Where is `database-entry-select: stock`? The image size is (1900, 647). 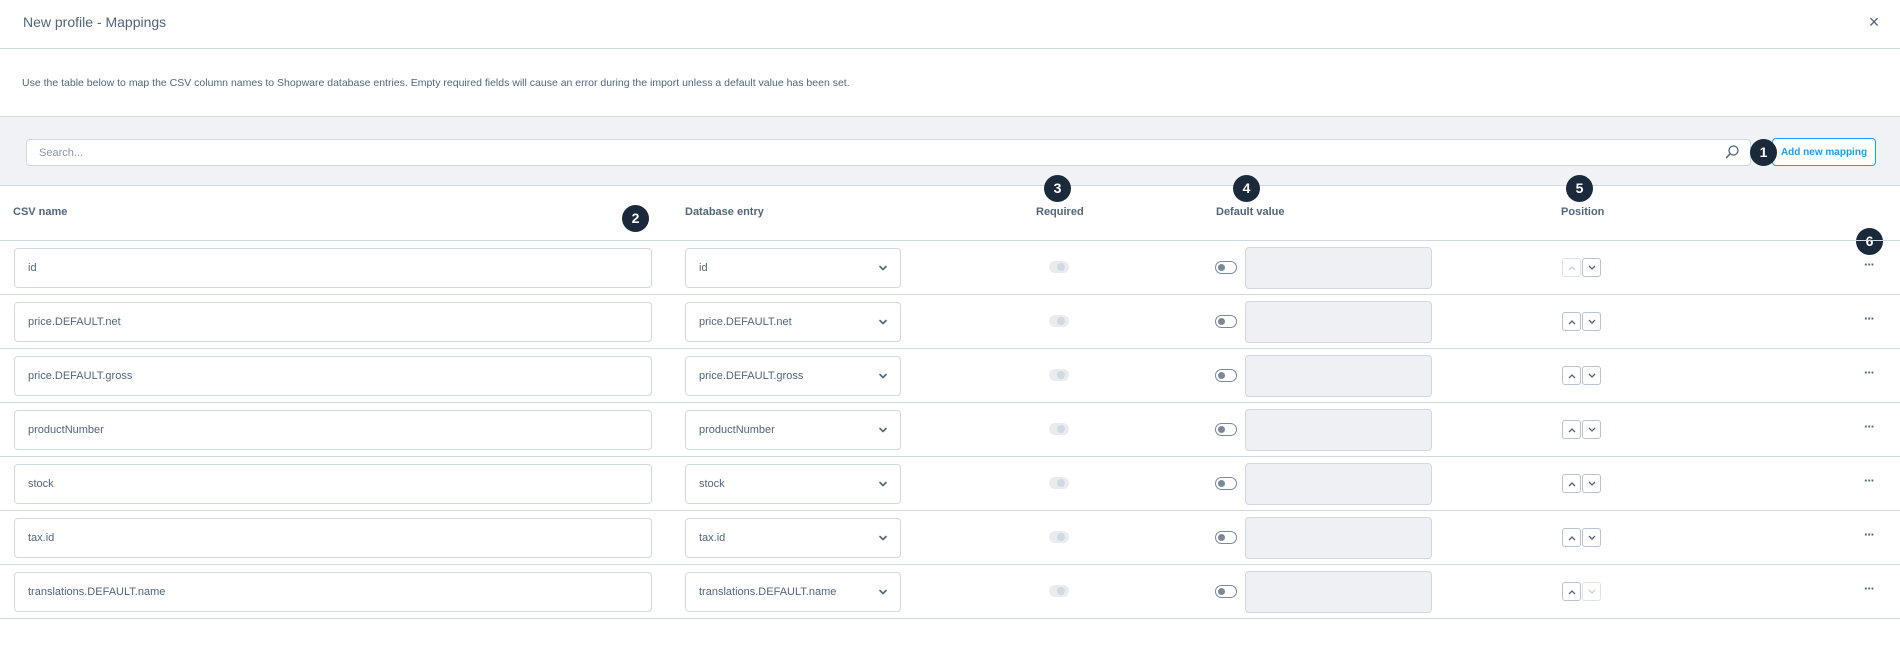
database-entry-select: stock is located at coordinates (793, 484).